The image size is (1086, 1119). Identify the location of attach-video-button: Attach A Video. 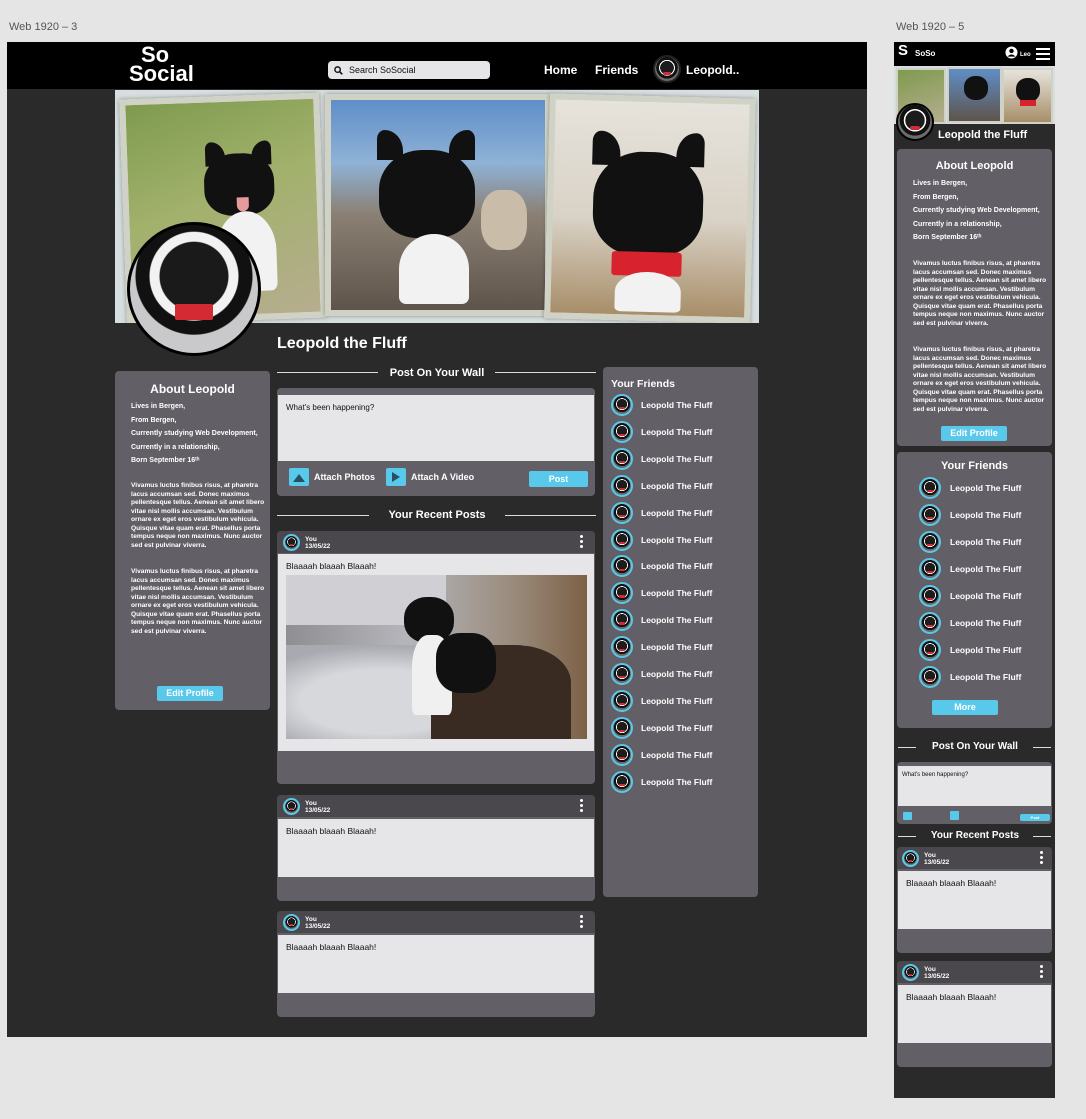
(430, 477).